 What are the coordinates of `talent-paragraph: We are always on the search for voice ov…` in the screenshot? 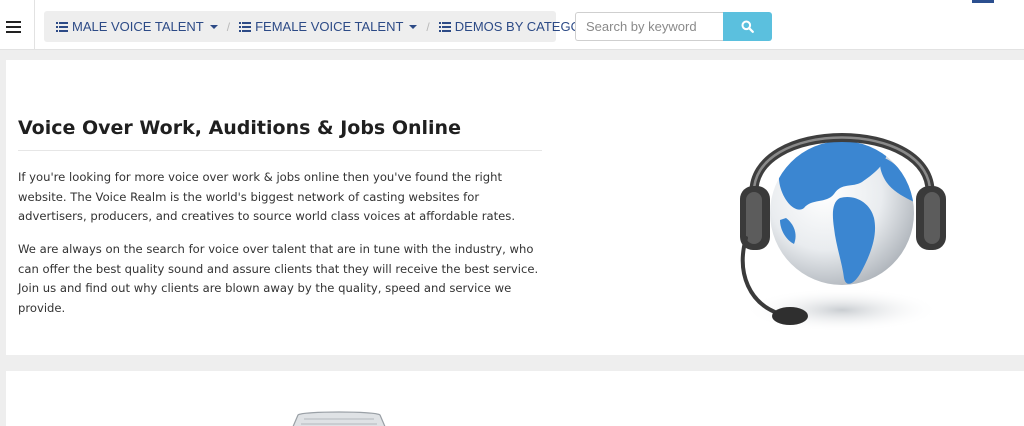 It's located at (278, 278).